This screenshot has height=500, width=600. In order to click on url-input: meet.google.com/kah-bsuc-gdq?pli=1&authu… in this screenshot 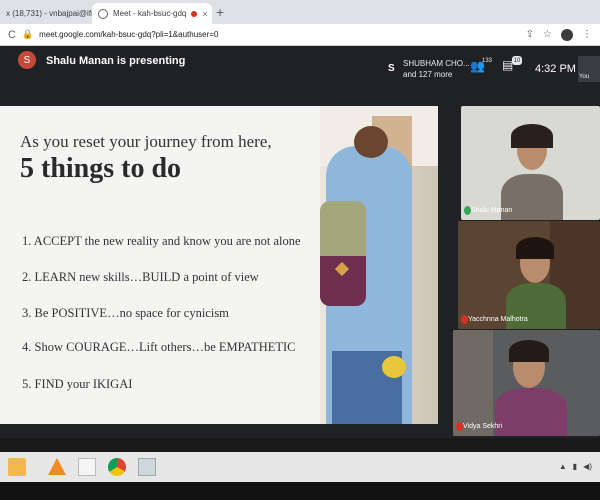, I will do `click(279, 34)`.